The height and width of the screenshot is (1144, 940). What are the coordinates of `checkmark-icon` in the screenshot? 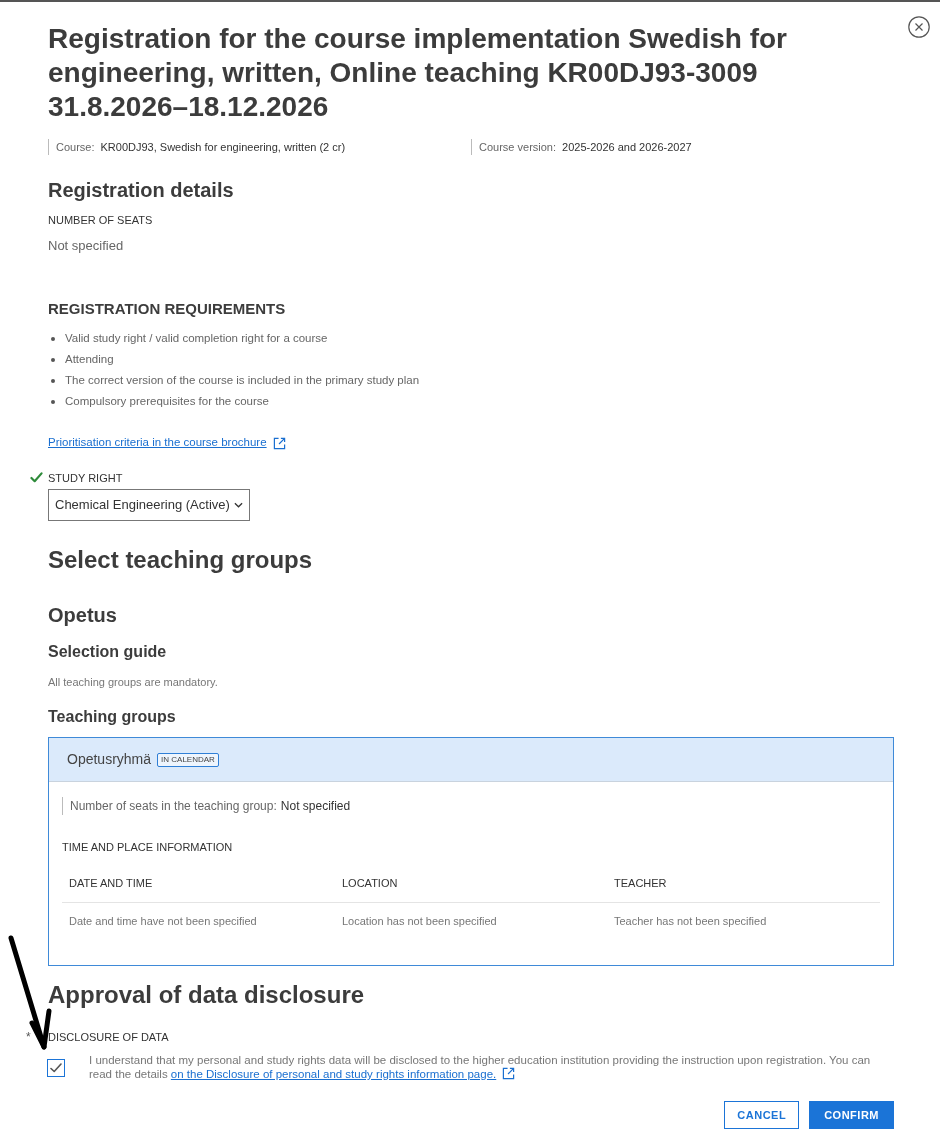 It's located at (56, 1068).